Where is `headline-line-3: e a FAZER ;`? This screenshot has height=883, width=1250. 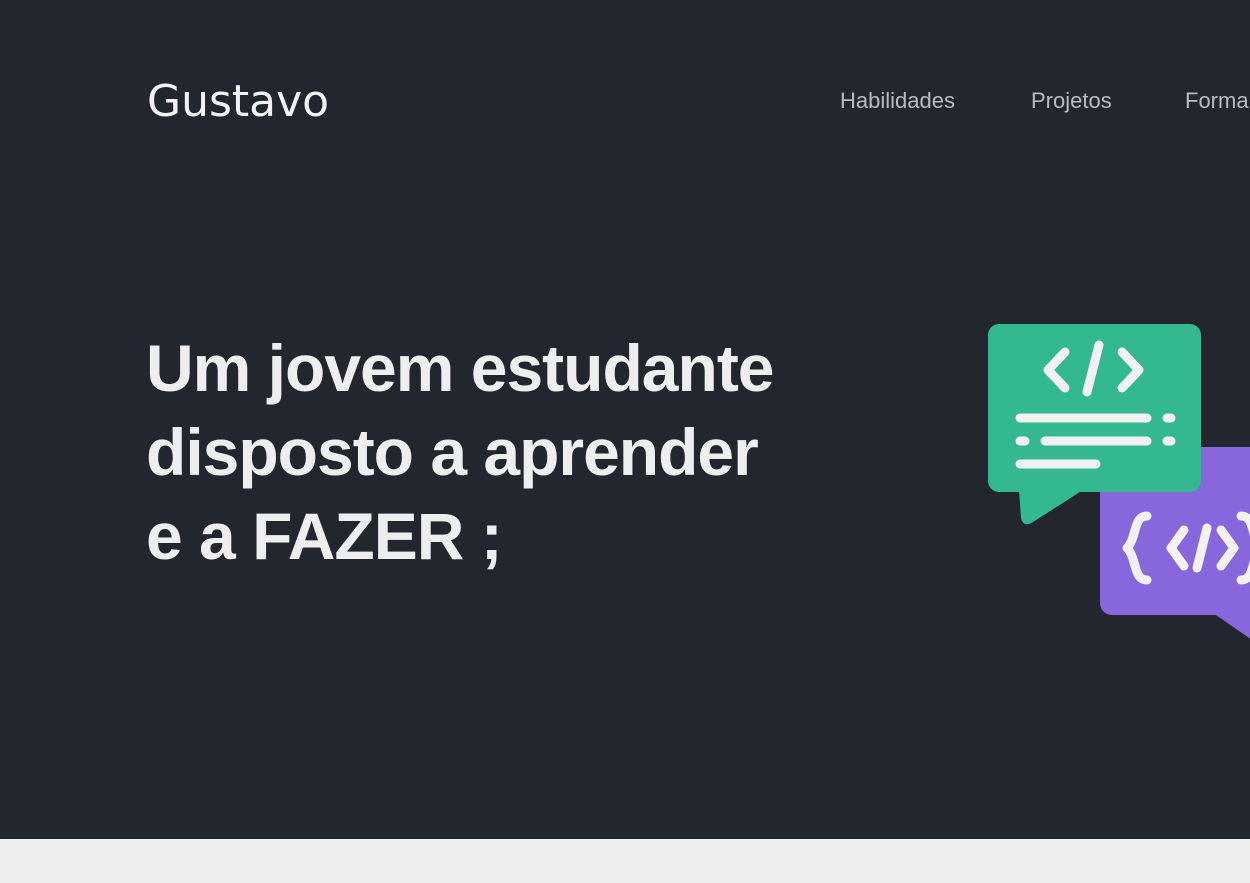 headline-line-3: e a FAZER ; is located at coordinates (324, 536).